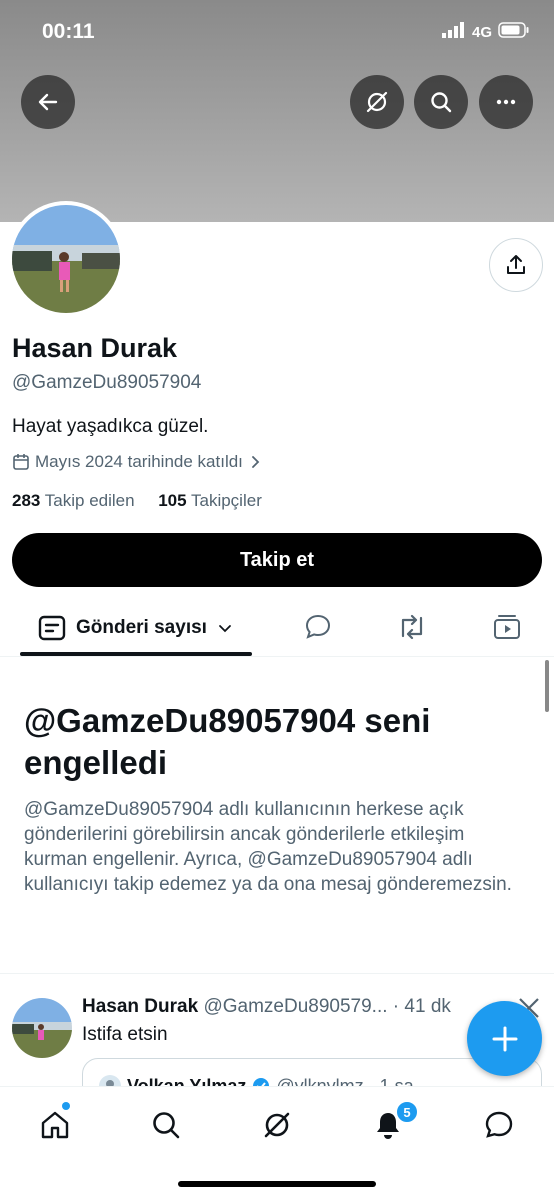 This screenshot has height=1200, width=554. I want to click on divider, so click(277, 973).